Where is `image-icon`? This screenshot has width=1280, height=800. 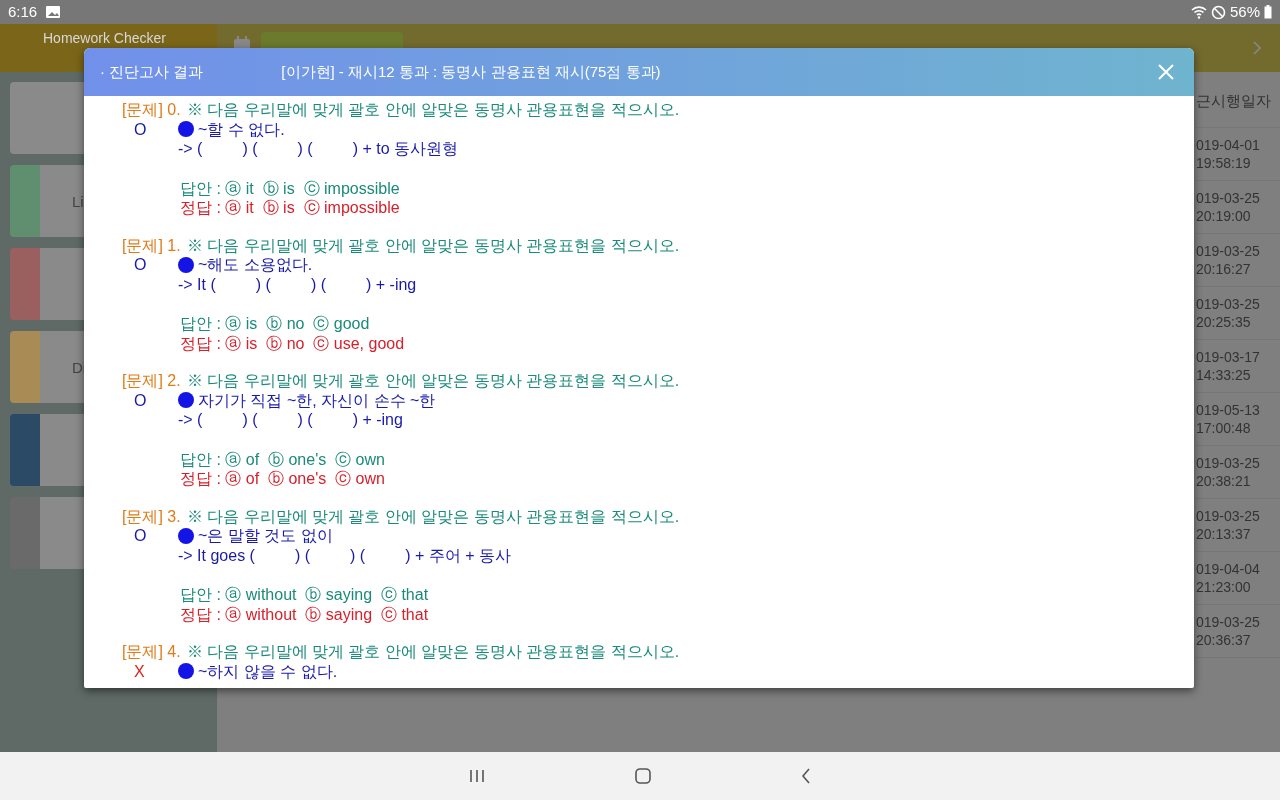 image-icon is located at coordinates (53, 12).